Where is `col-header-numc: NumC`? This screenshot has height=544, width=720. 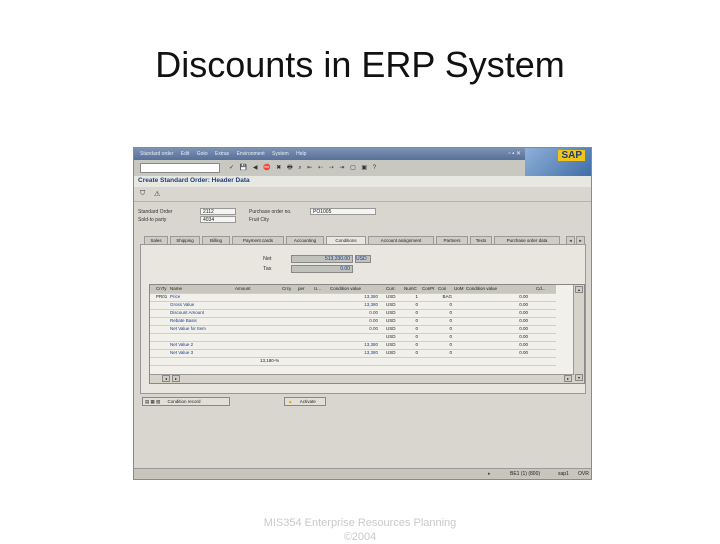
col-header-numc: NumC is located at coordinates (410, 289).